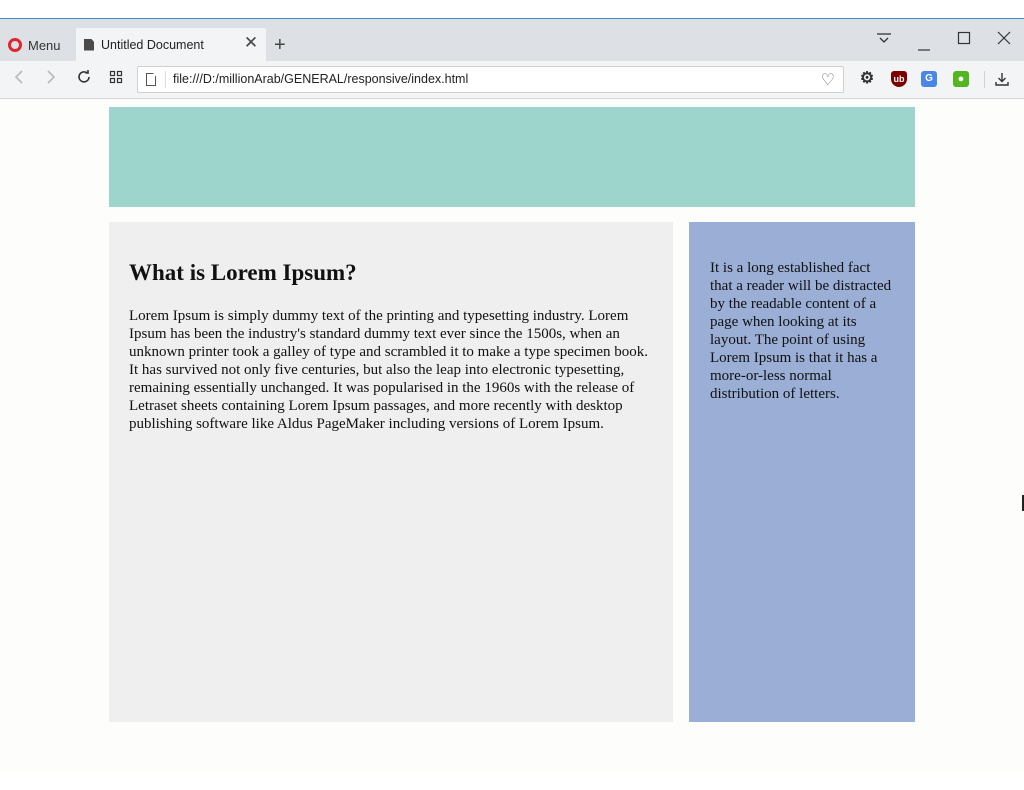  Describe the element at coordinates (280, 45) in the screenshot. I see `new-tab-button: +` at that location.